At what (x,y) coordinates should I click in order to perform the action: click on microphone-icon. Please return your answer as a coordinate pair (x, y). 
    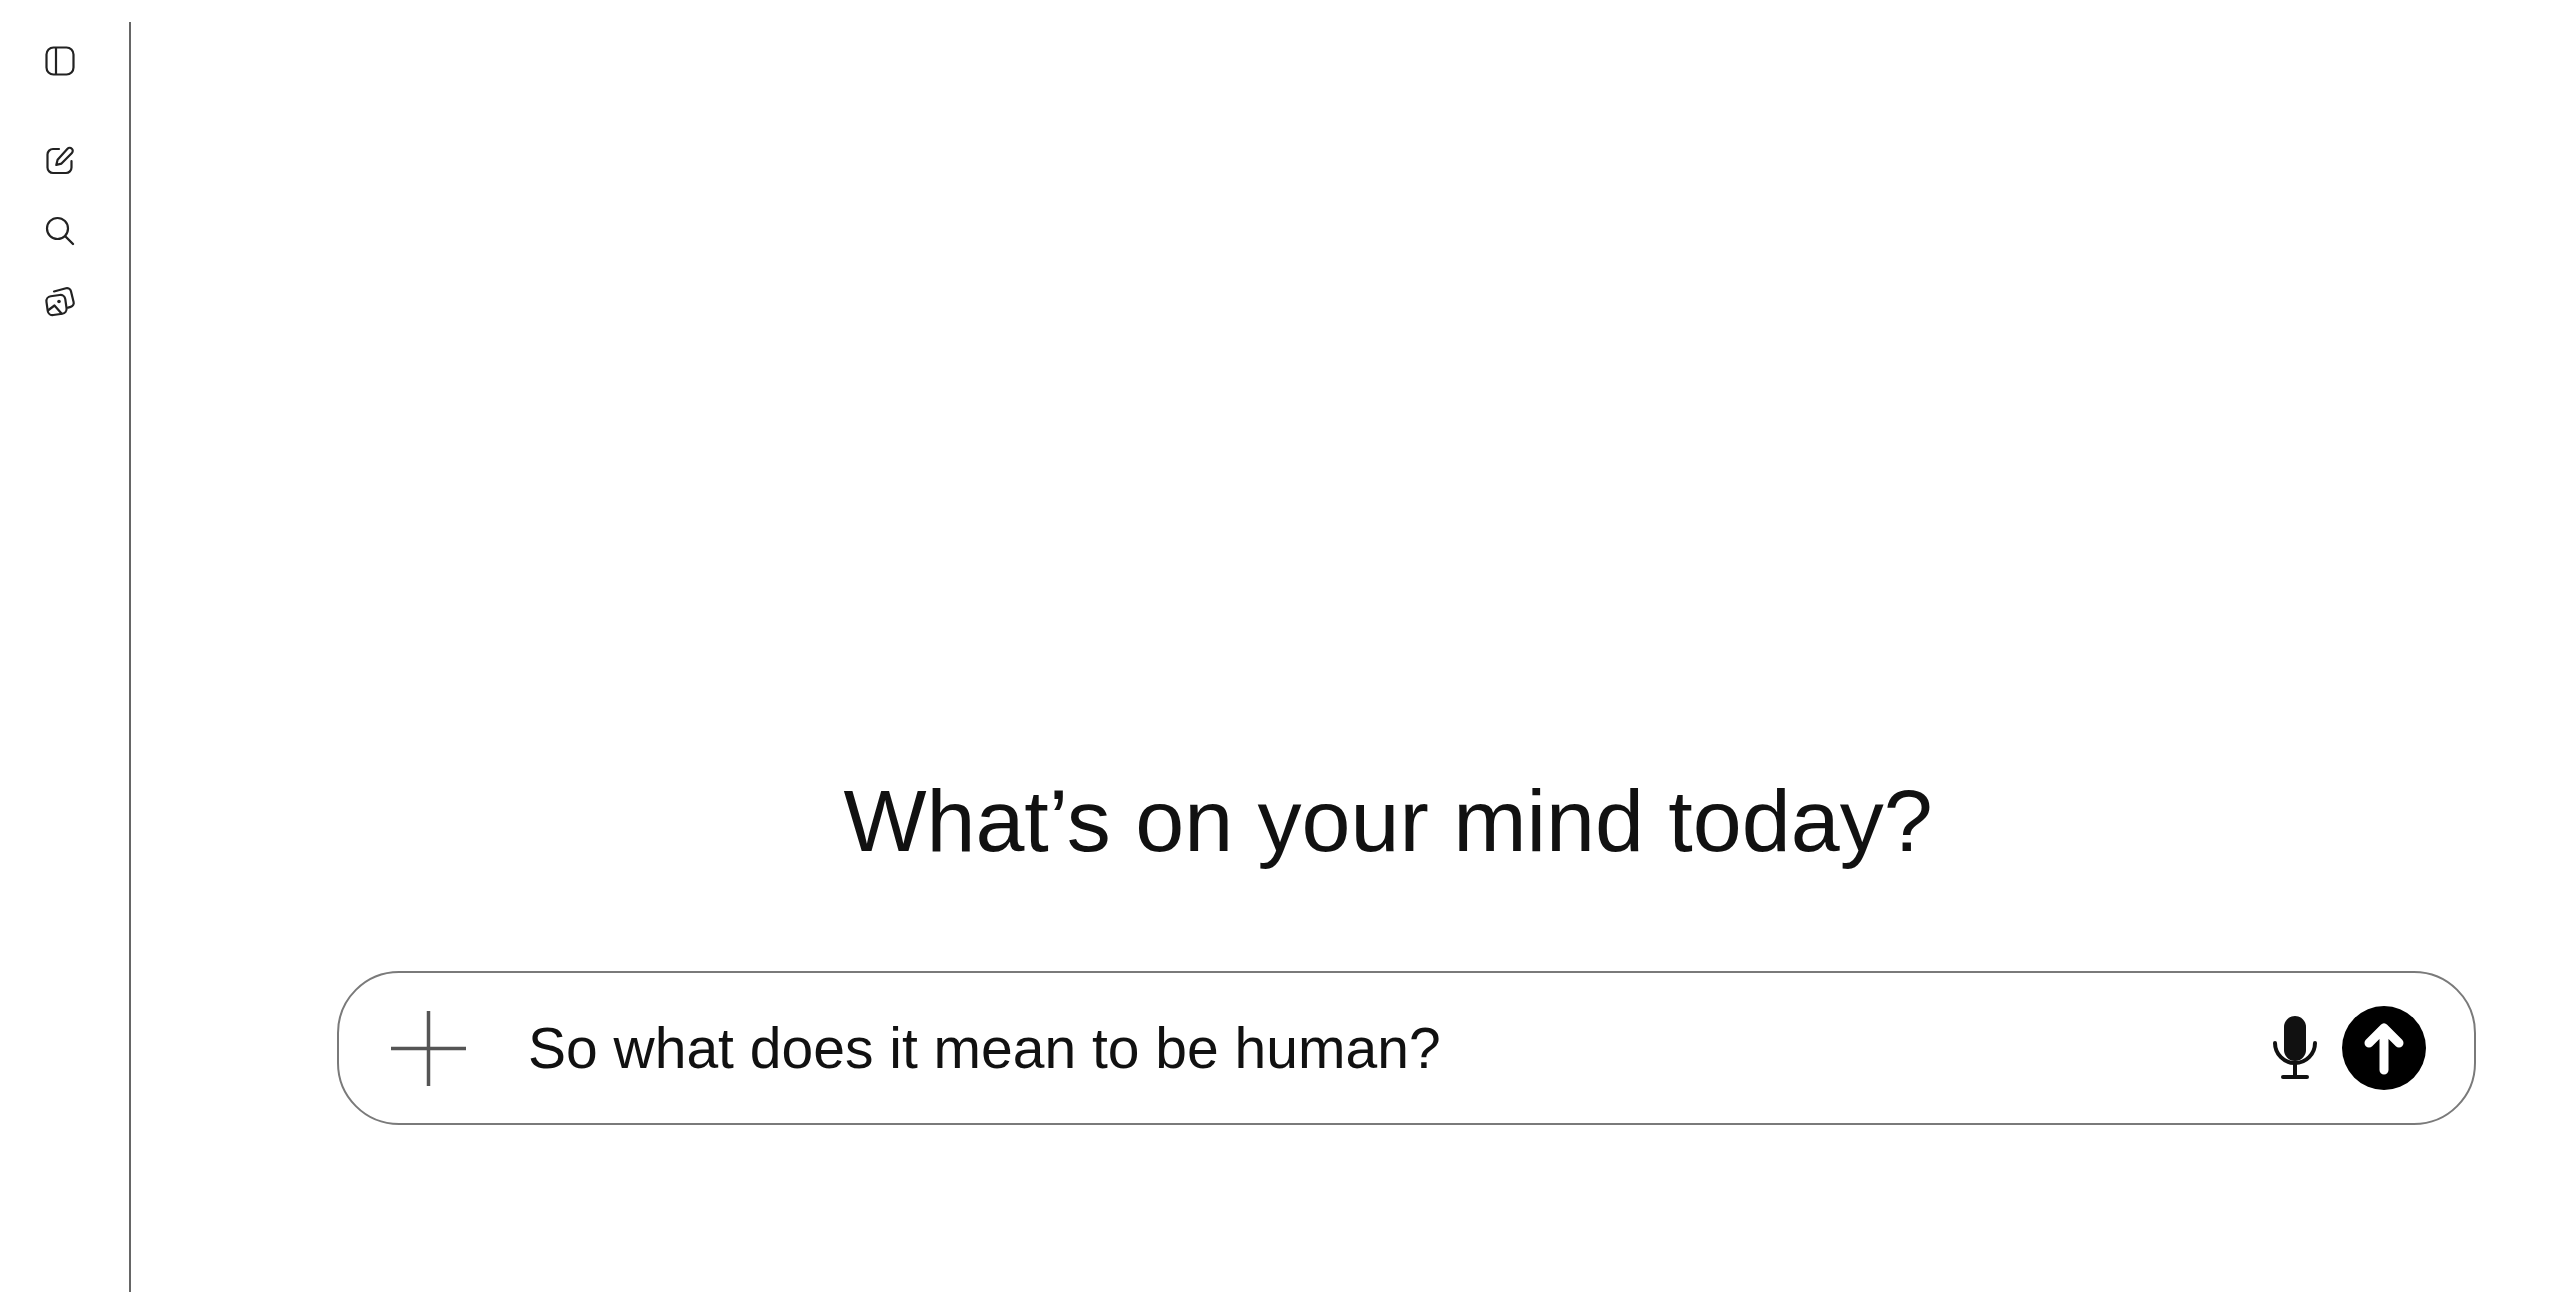
    Looking at the image, I should click on (2295, 1048).